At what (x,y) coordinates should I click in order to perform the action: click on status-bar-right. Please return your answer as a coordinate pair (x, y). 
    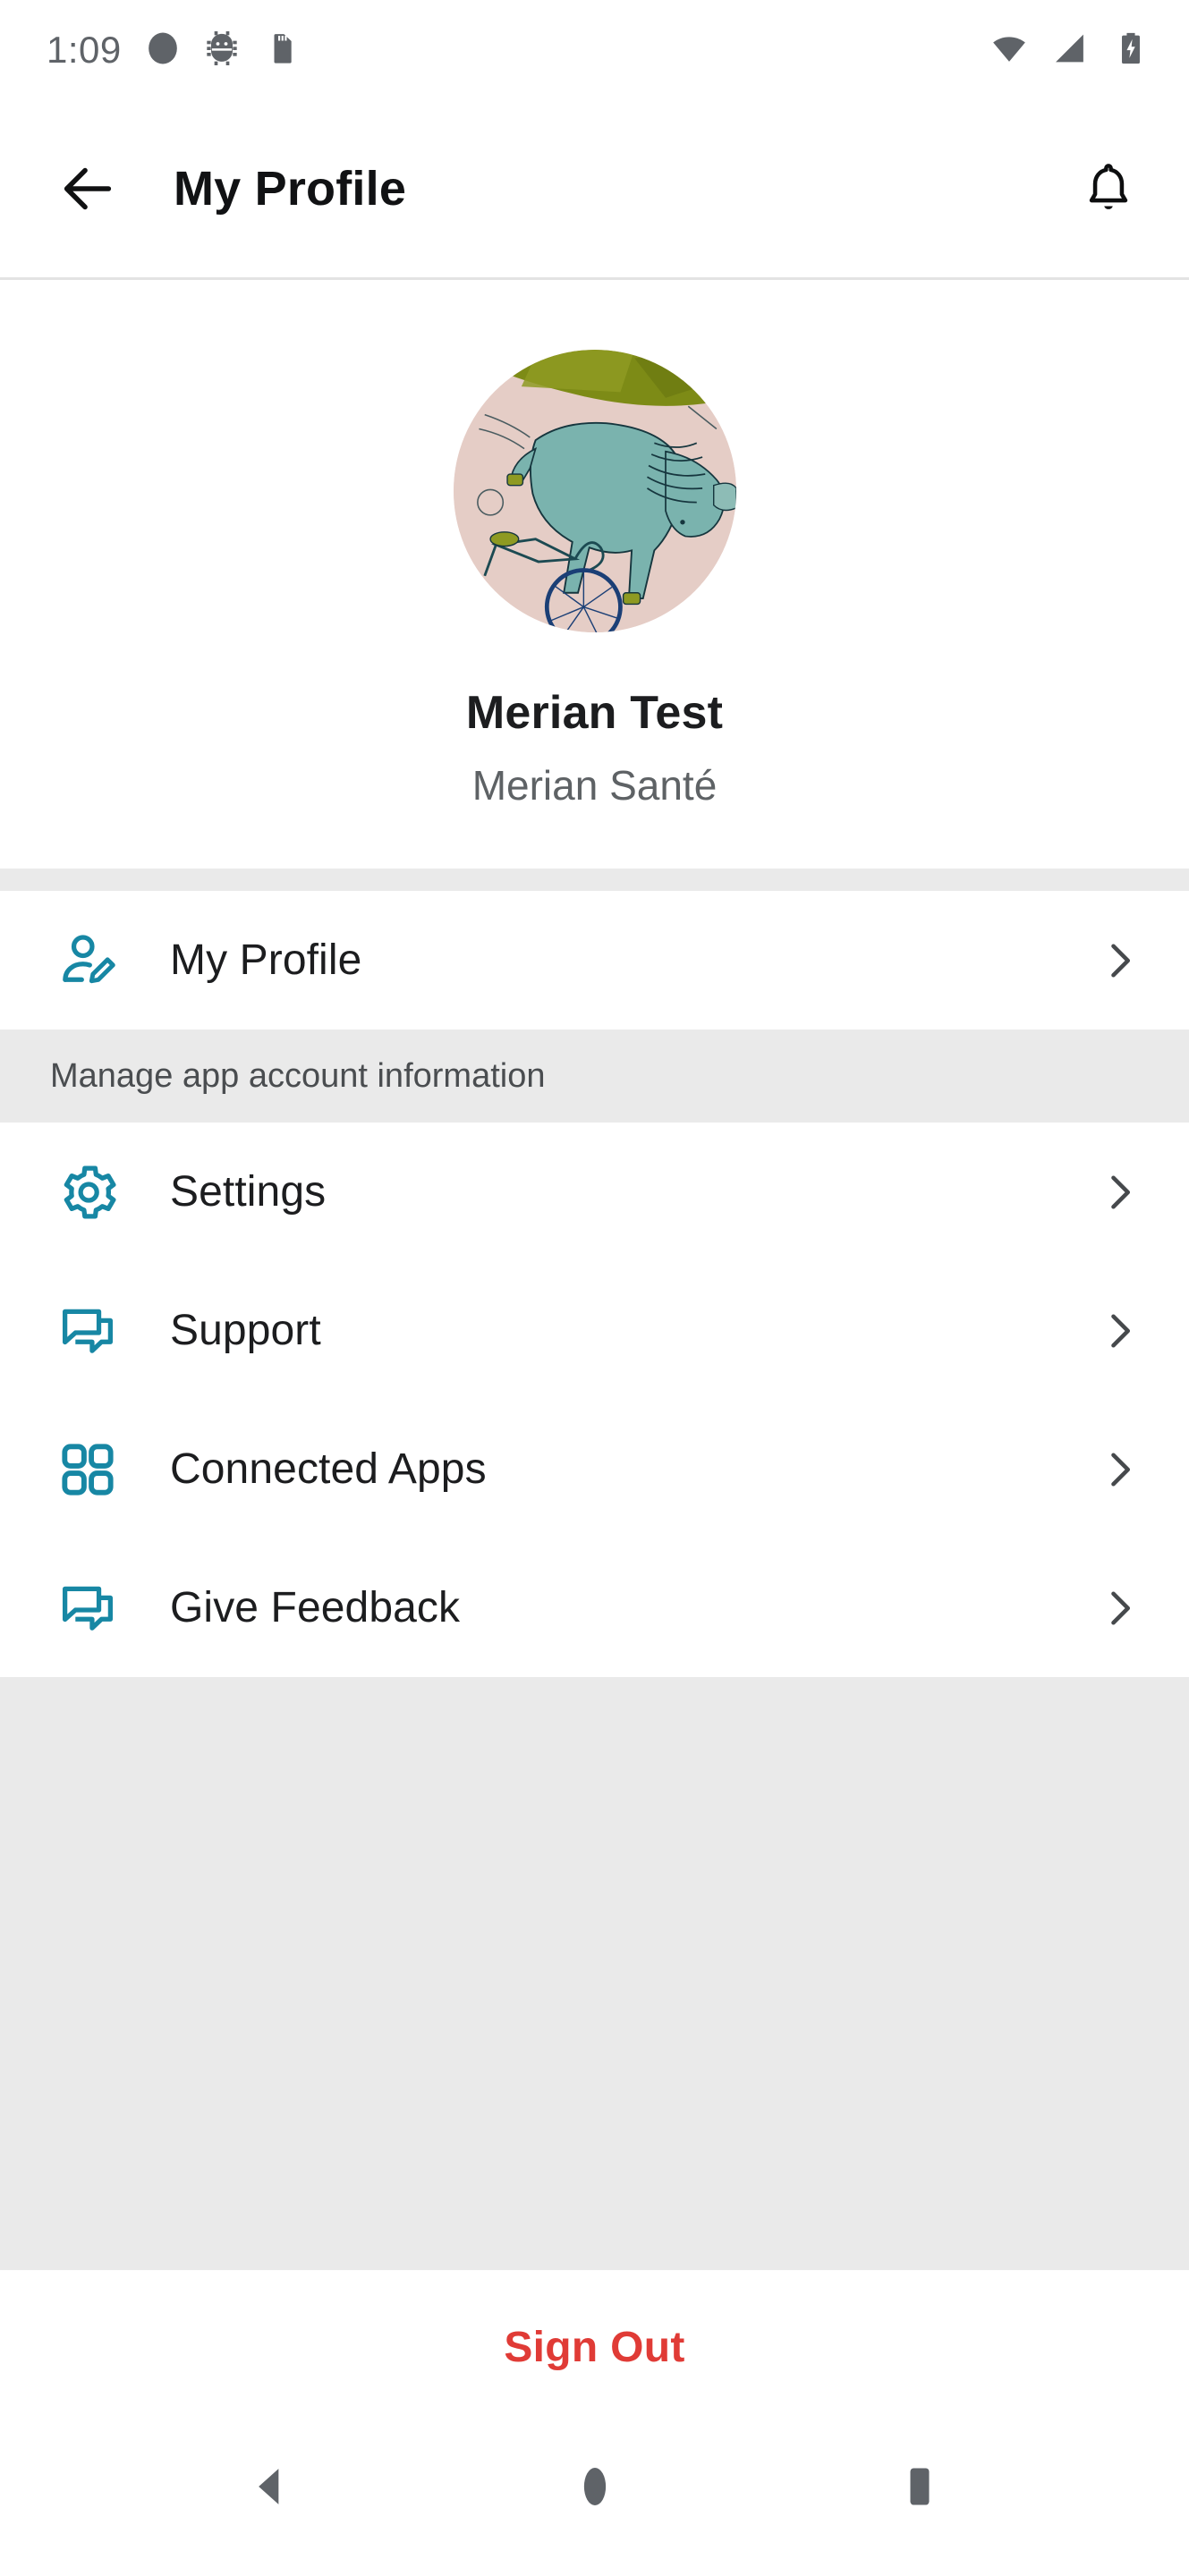
    Looking at the image, I should click on (1070, 51).